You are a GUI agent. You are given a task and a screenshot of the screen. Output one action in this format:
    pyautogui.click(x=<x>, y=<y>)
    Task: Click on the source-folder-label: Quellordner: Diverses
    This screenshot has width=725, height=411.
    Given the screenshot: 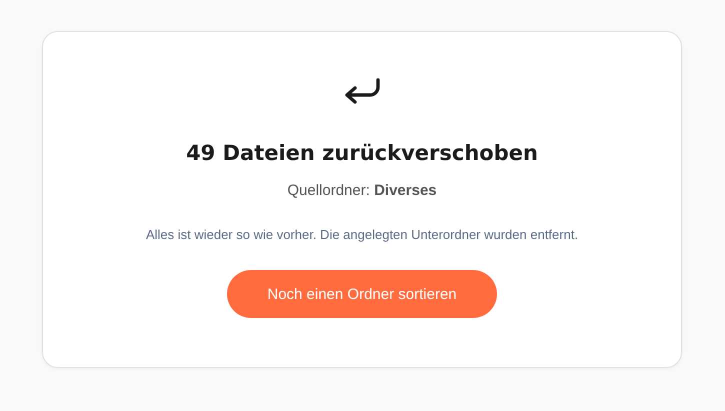 What is the action you would take?
    pyautogui.click(x=362, y=190)
    